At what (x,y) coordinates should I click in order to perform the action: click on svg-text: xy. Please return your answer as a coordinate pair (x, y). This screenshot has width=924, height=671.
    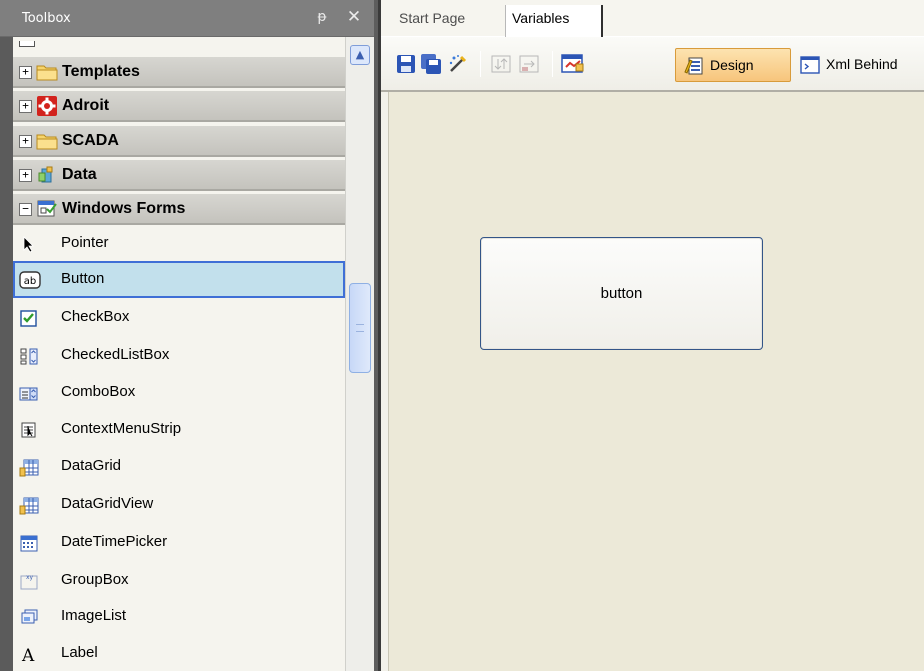
    Looking at the image, I should click on (30, 577).